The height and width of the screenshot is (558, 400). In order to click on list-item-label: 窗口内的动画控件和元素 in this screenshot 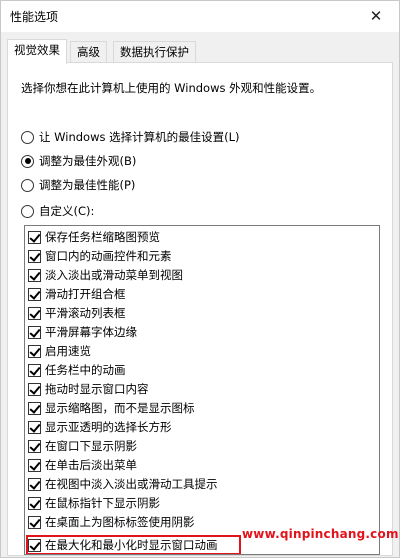, I will do `click(108, 256)`.